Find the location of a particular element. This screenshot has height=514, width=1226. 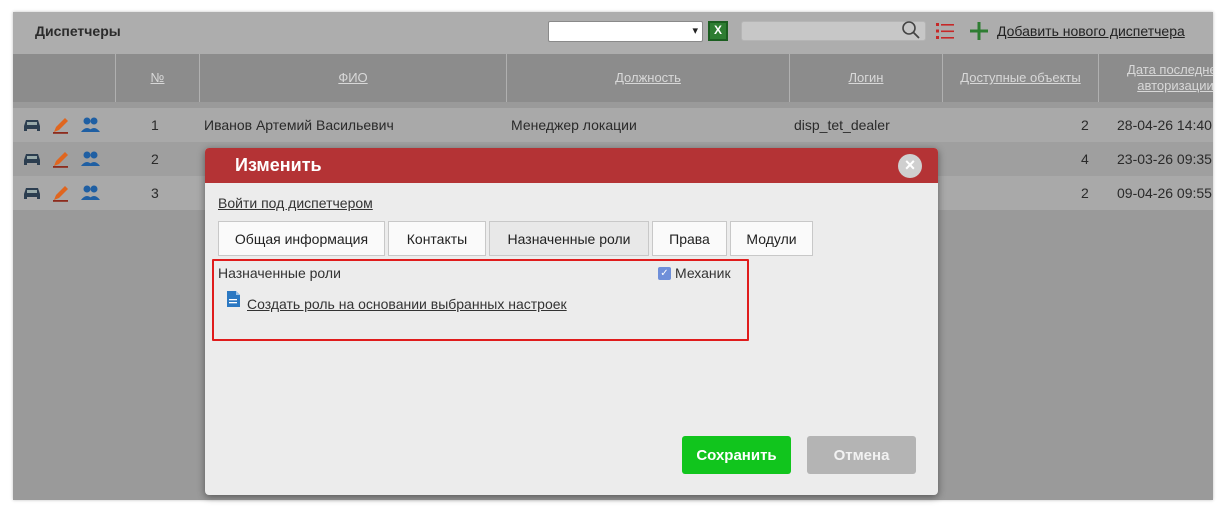

login-as-dispatcher-link: Войти под диспетчером is located at coordinates (295, 203).